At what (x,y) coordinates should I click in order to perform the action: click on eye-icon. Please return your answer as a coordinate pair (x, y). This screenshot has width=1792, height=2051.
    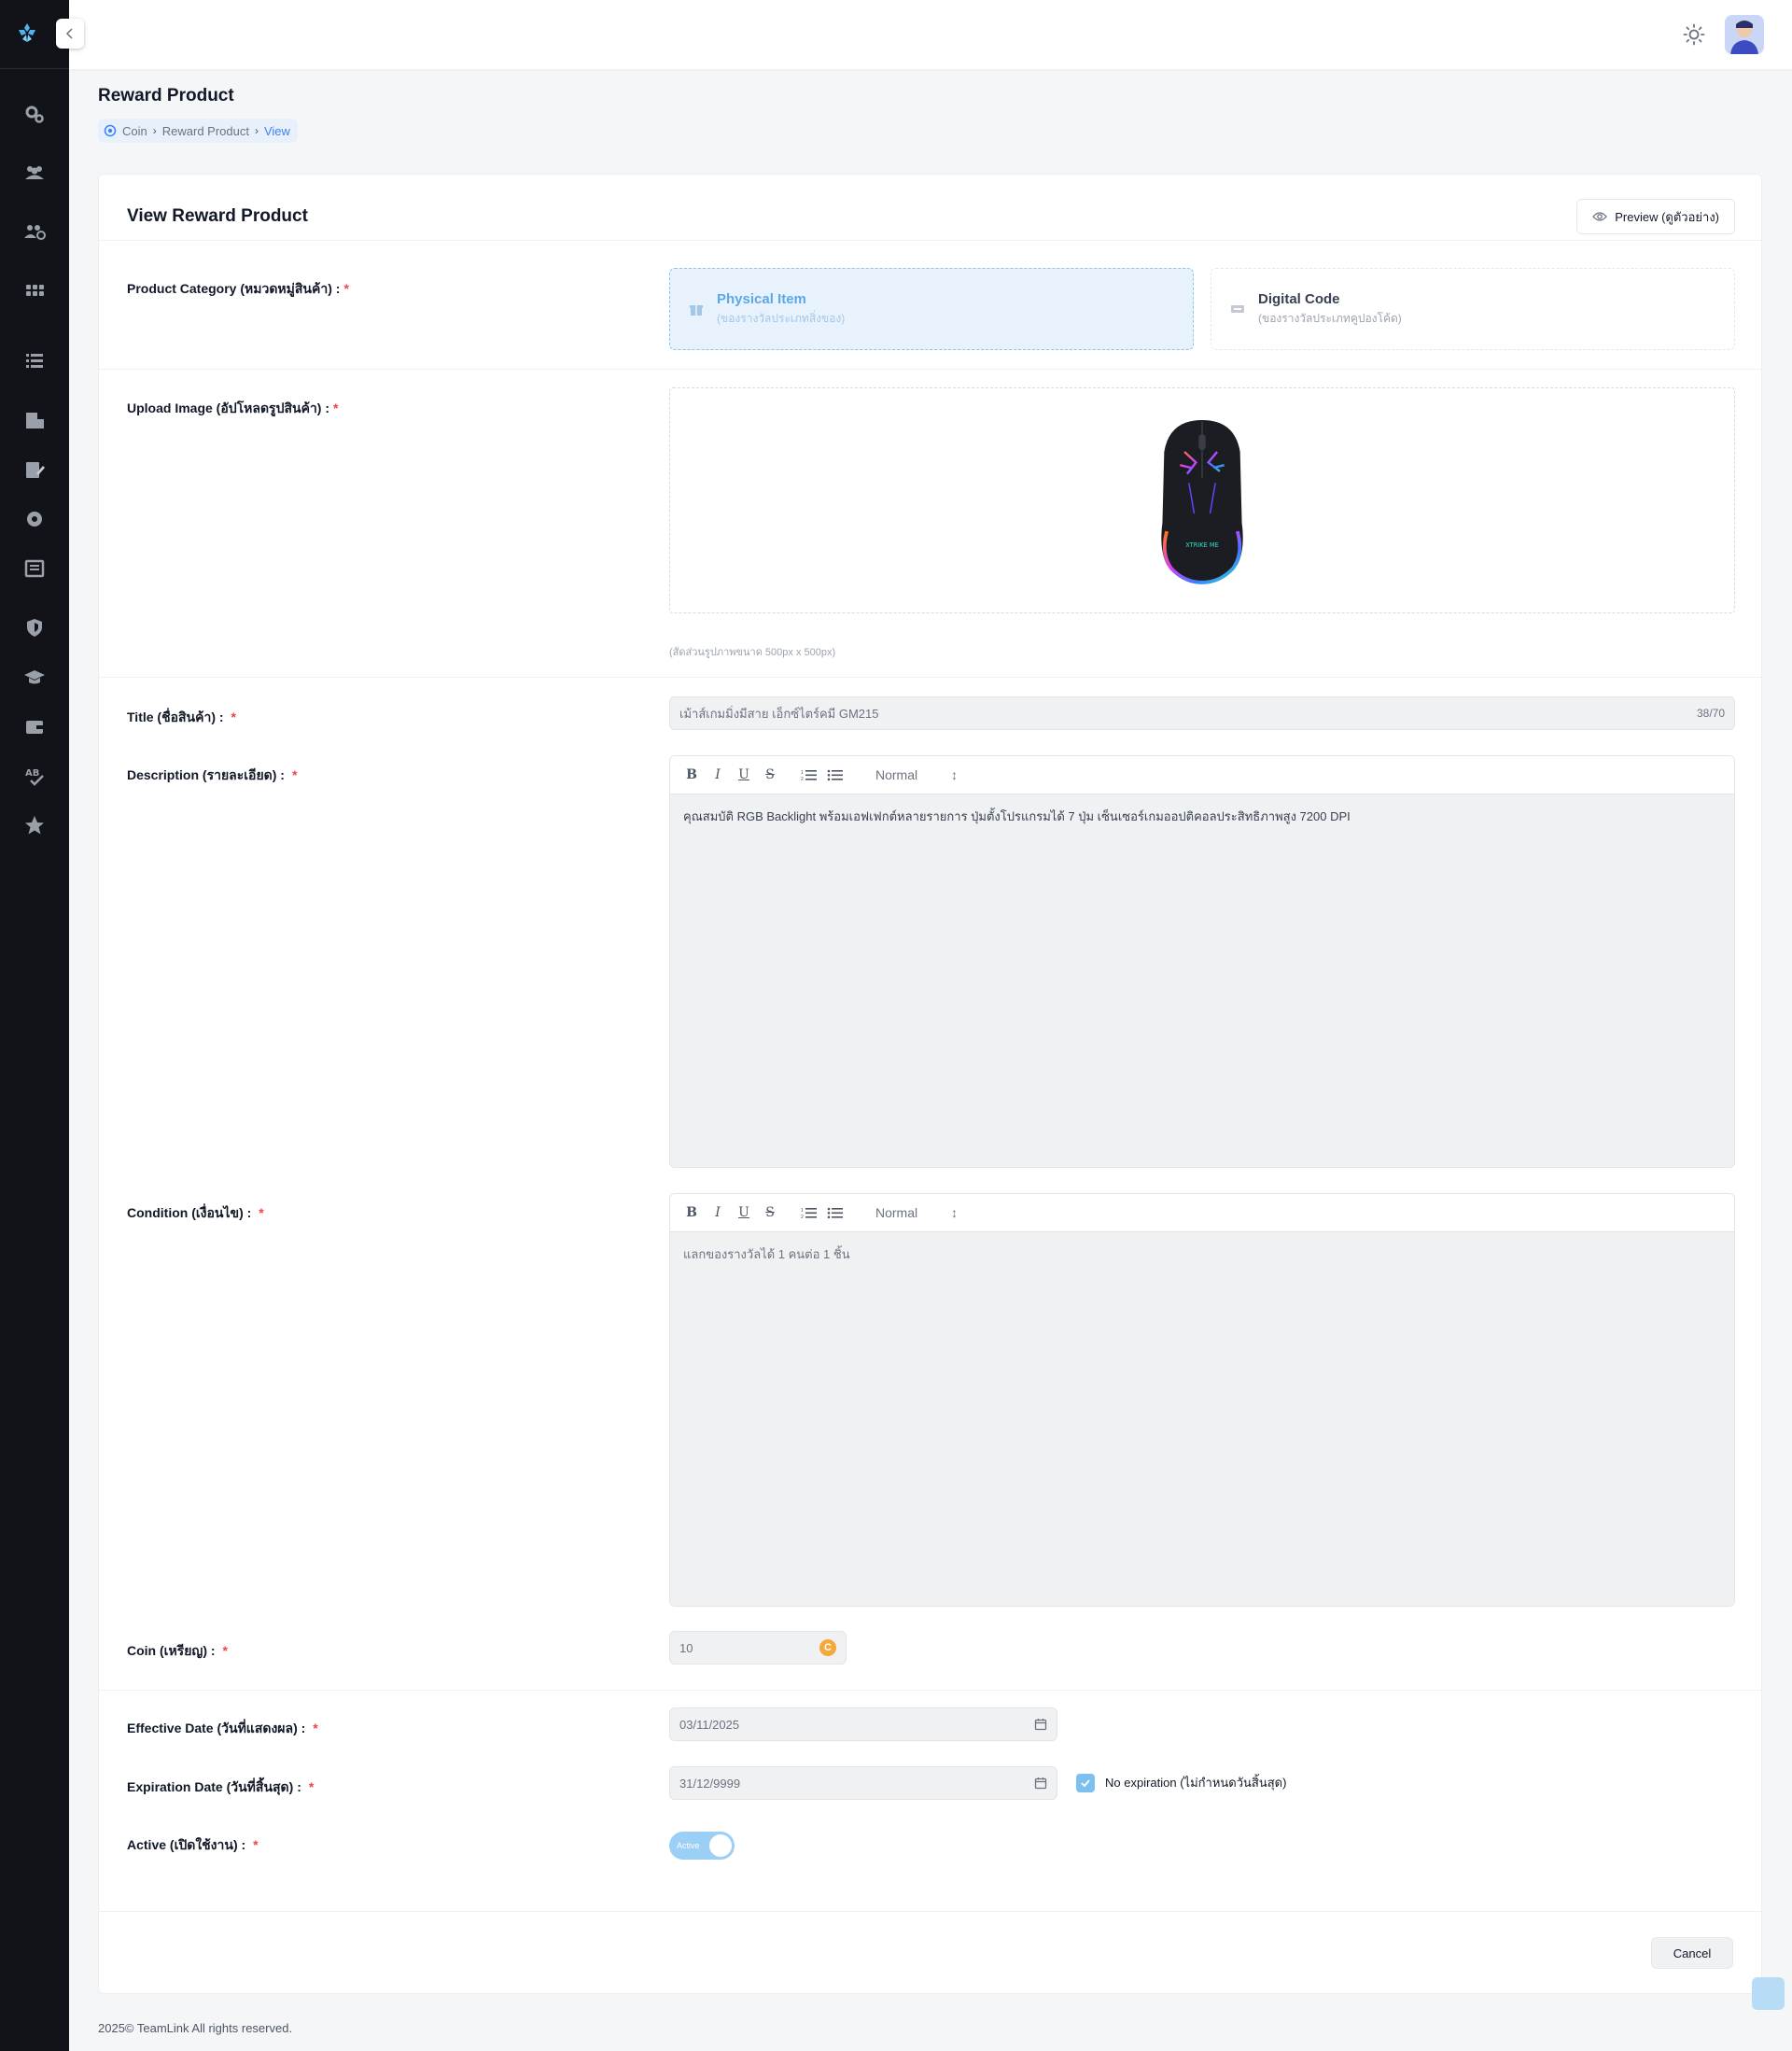
    Looking at the image, I should click on (1600, 216).